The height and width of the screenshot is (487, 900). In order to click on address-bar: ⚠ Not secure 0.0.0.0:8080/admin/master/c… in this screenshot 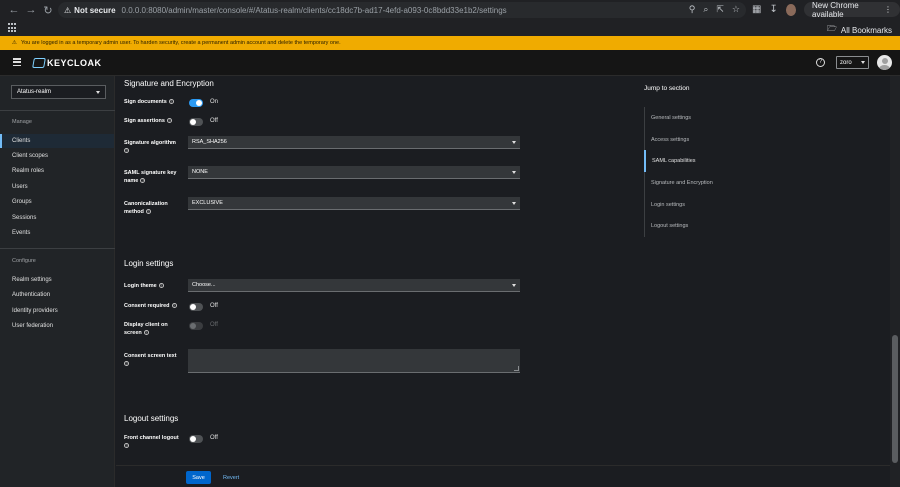, I will do `click(402, 10)`.